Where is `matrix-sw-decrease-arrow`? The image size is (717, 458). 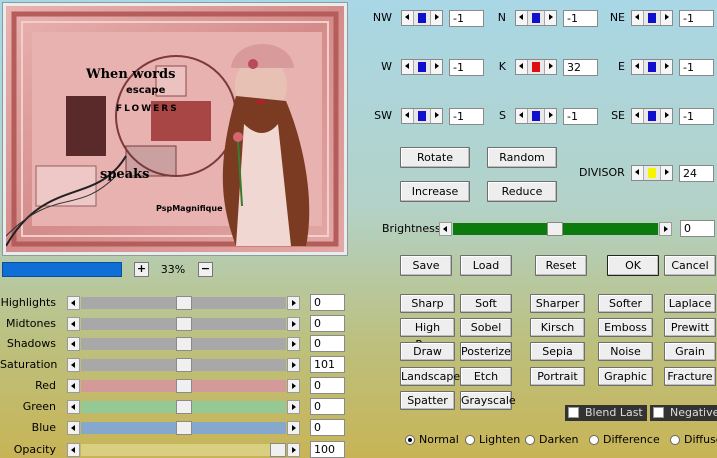 matrix-sw-decrease-arrow is located at coordinates (408, 116).